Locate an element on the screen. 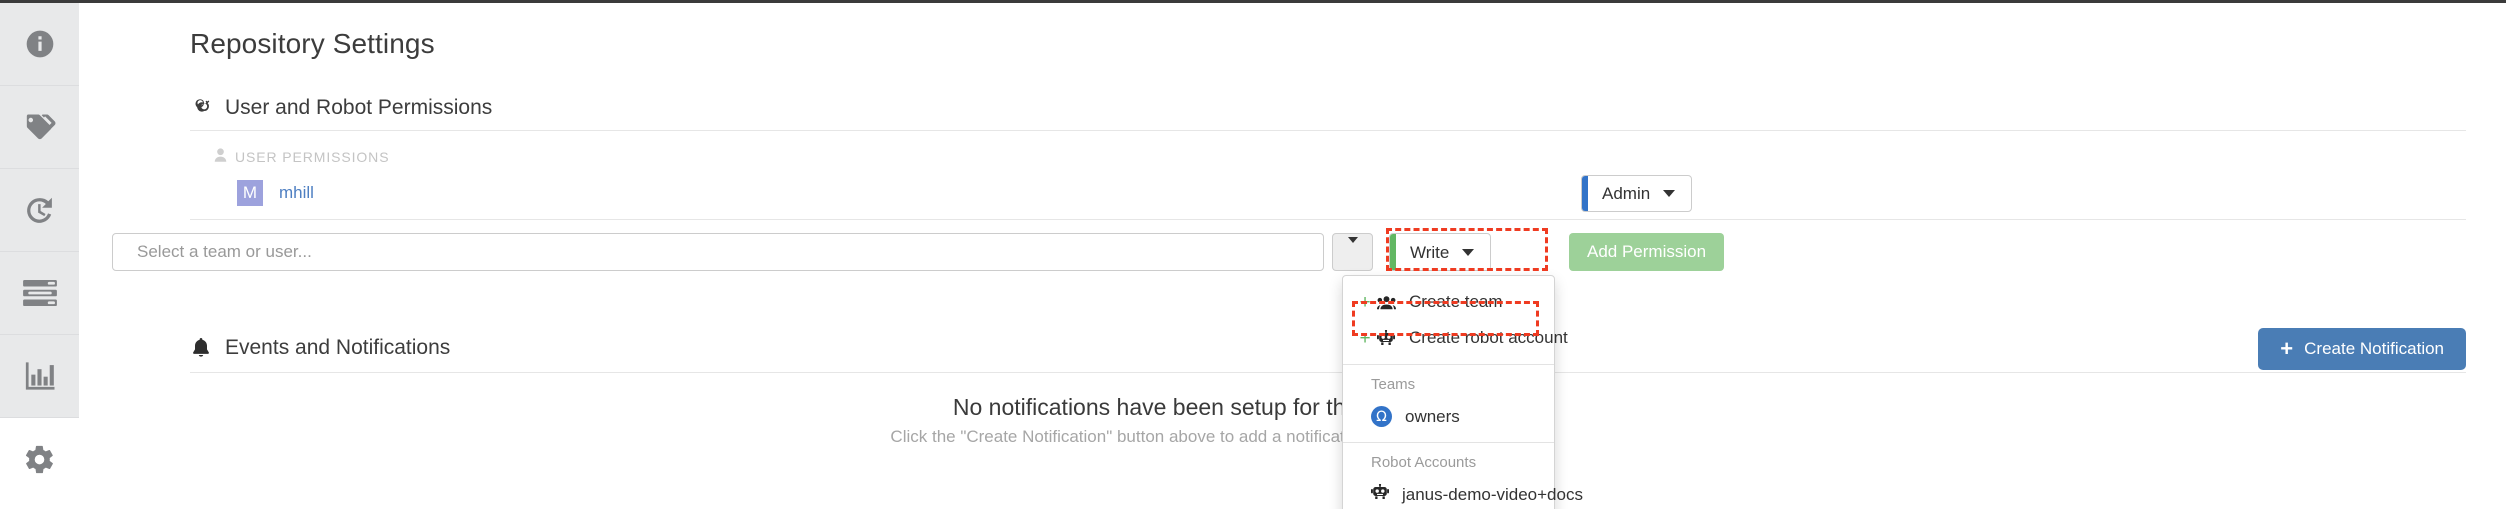 This screenshot has width=2506, height=509. sidebar-item-builds is located at coordinates (39, 293).